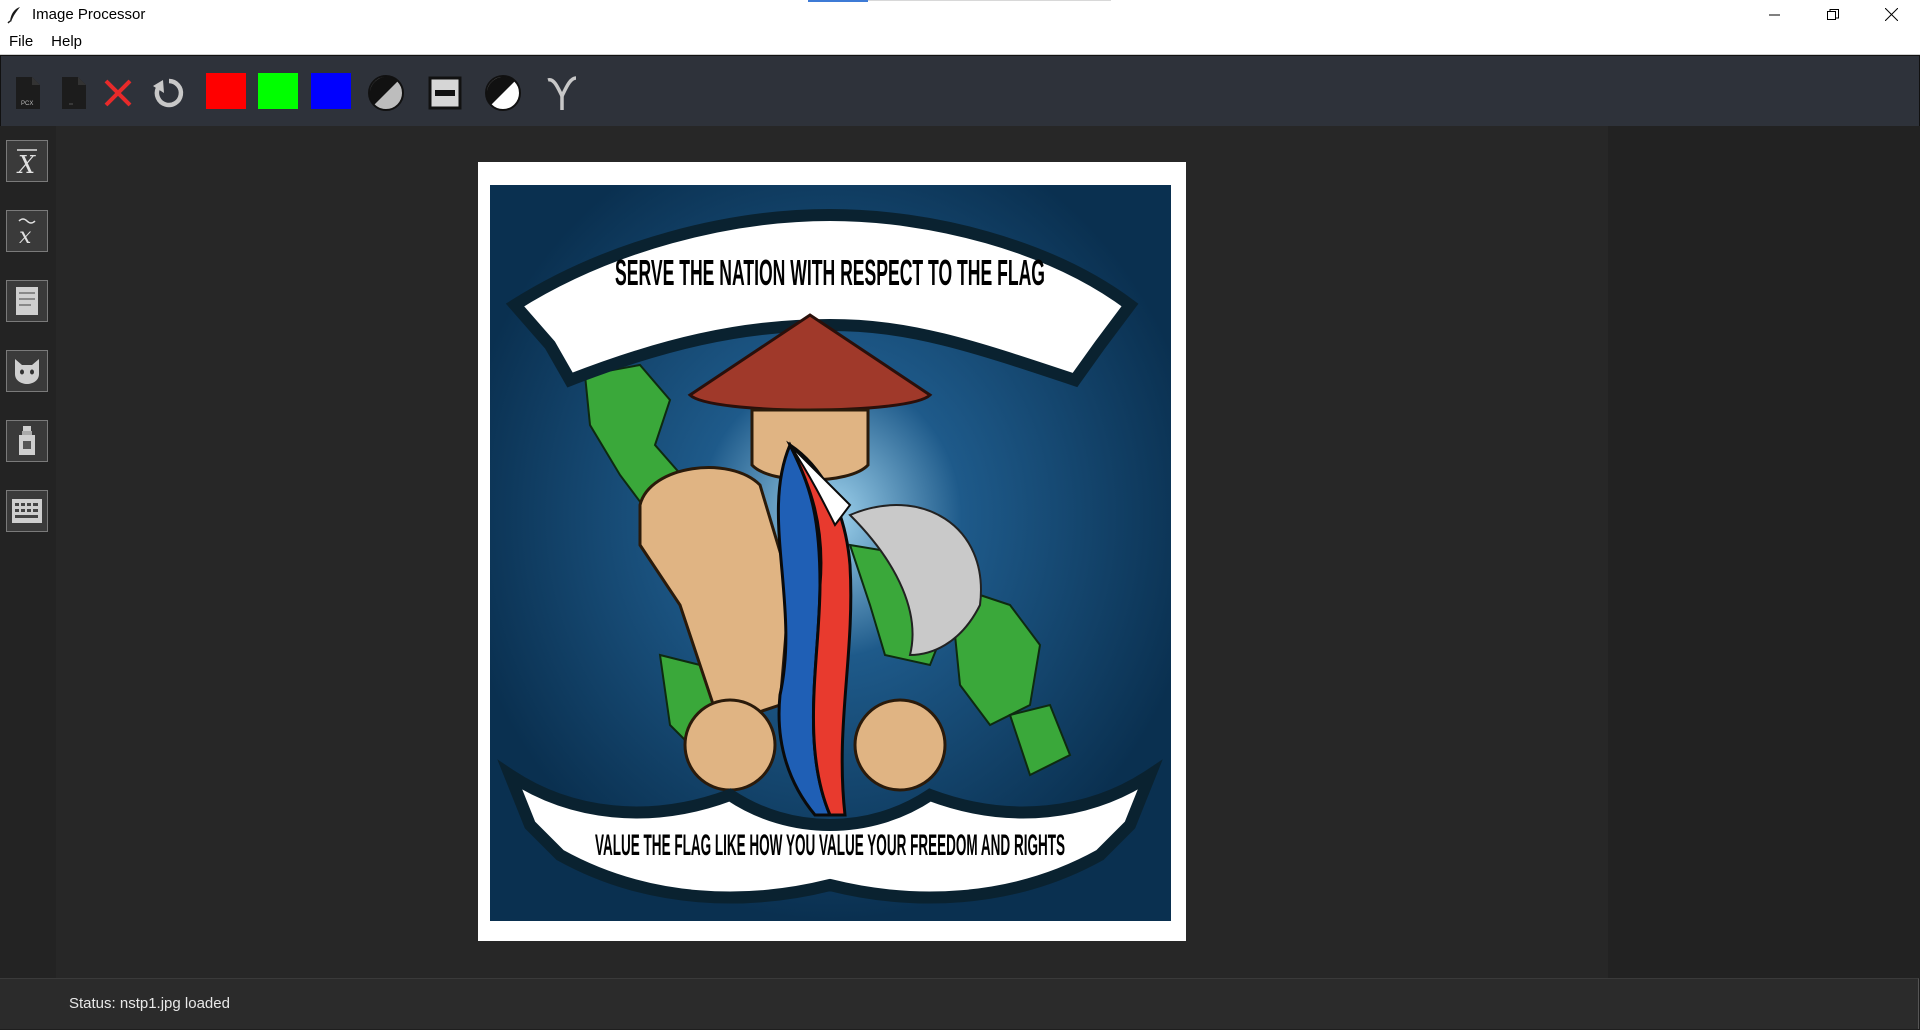 This screenshot has height=1030, width=1920. What do you see at coordinates (13, 15) in the screenshot?
I see `feather-icon` at bounding box center [13, 15].